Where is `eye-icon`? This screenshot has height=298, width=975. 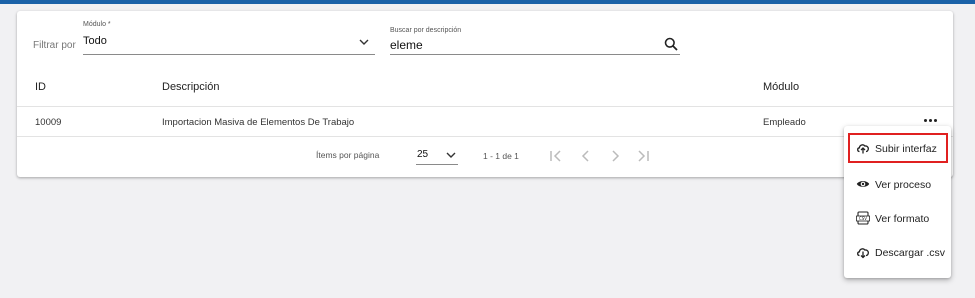
eye-icon is located at coordinates (863, 184).